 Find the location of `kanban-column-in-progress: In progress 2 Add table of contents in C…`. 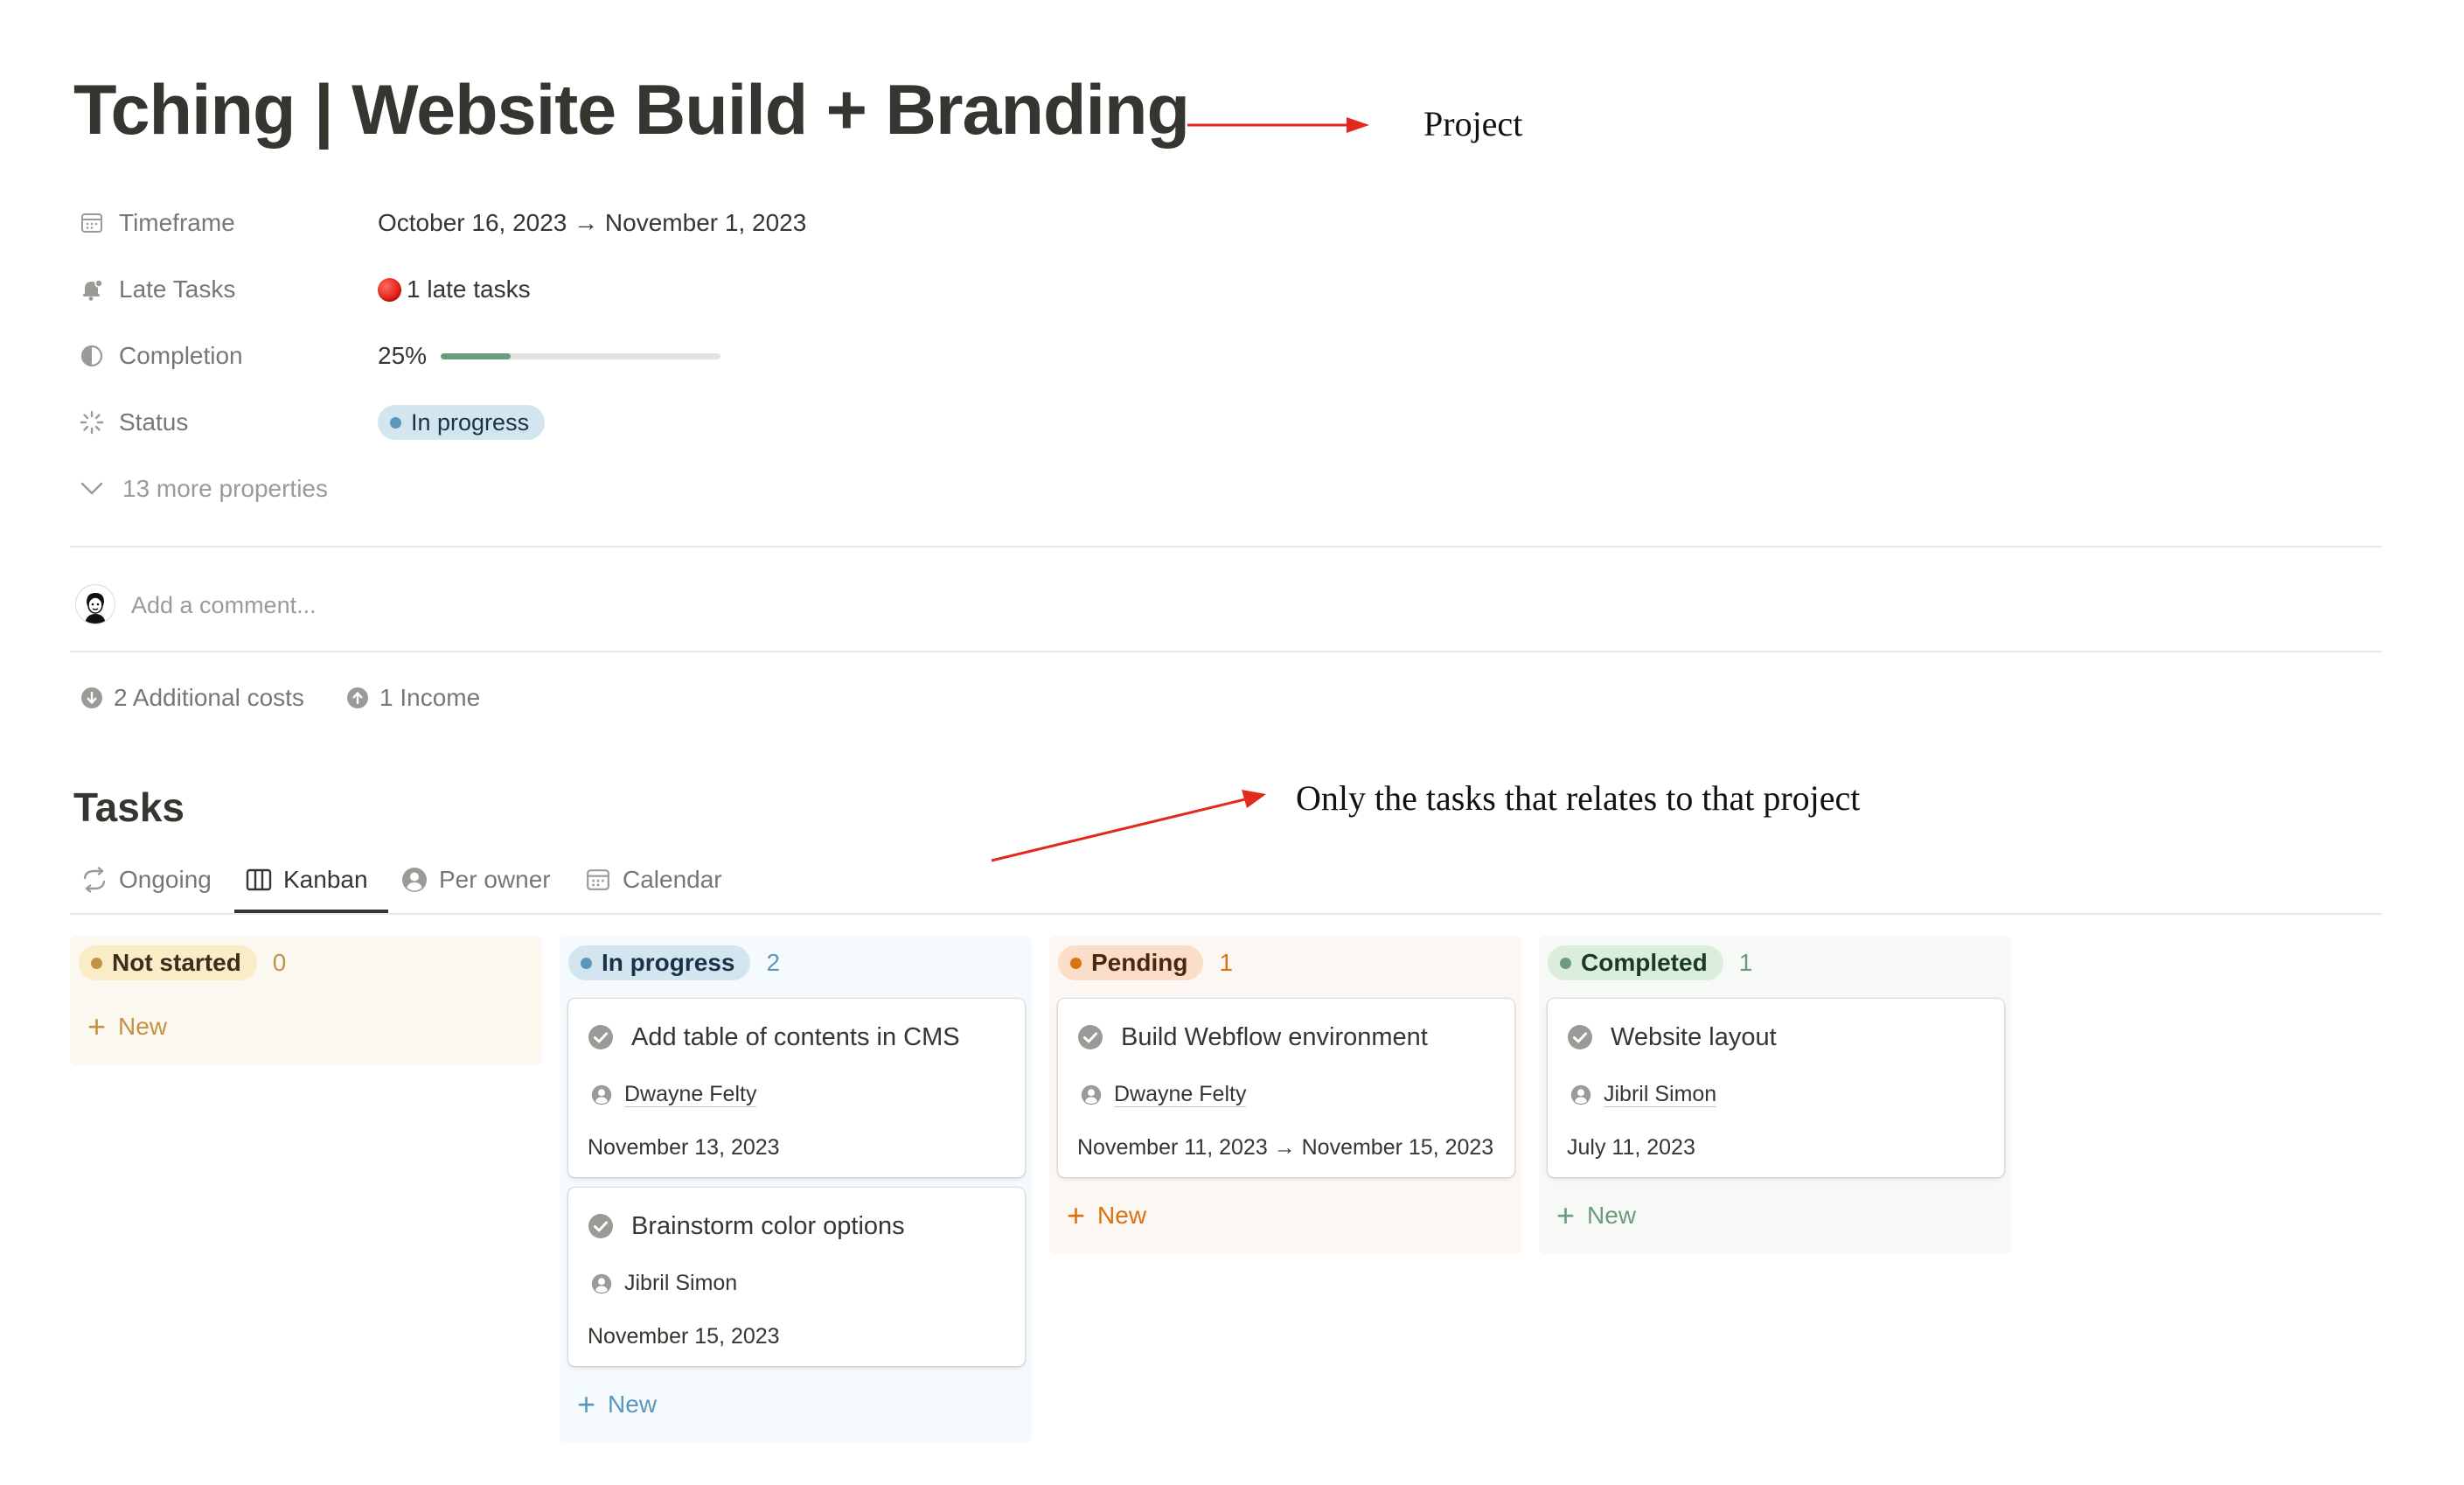

kanban-column-in-progress: In progress 2 Add table of contents in C… is located at coordinates (796, 1189).